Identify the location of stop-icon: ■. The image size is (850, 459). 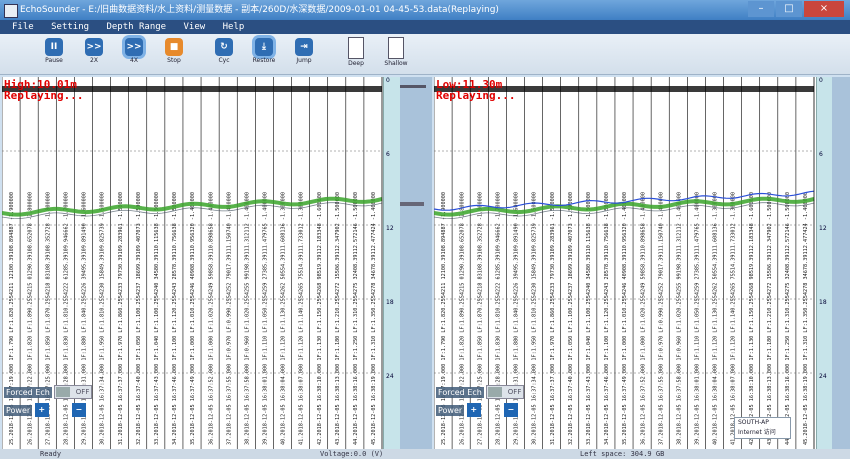
(174, 47).